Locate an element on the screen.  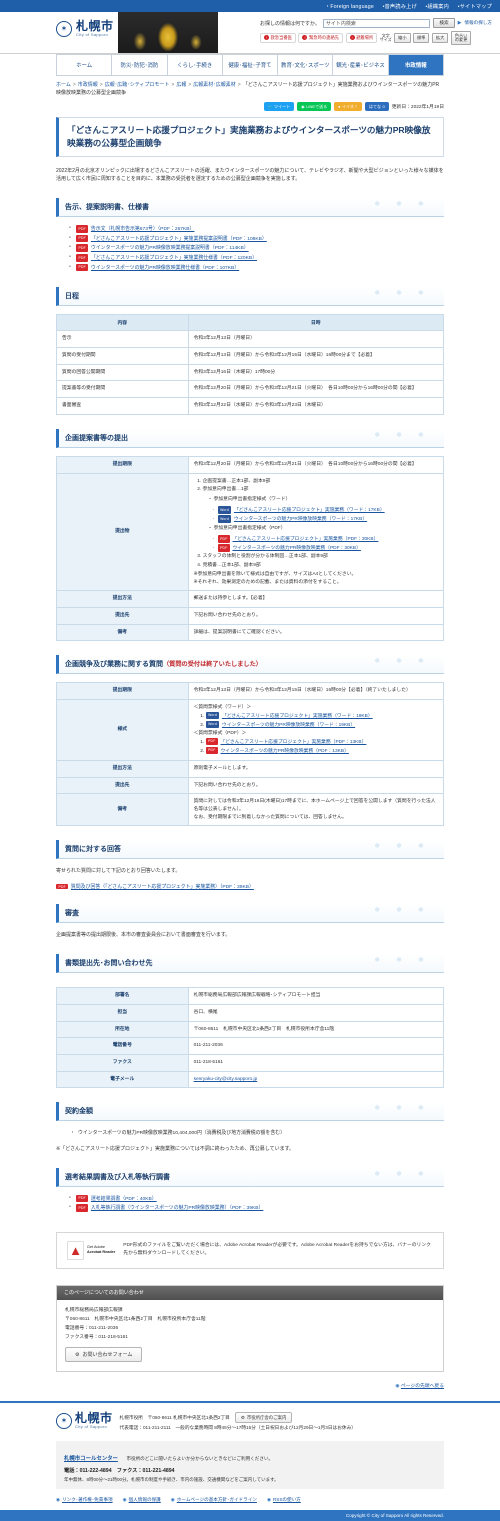
utility-link-sitemap: サイトマップ is located at coordinates (475, 7).